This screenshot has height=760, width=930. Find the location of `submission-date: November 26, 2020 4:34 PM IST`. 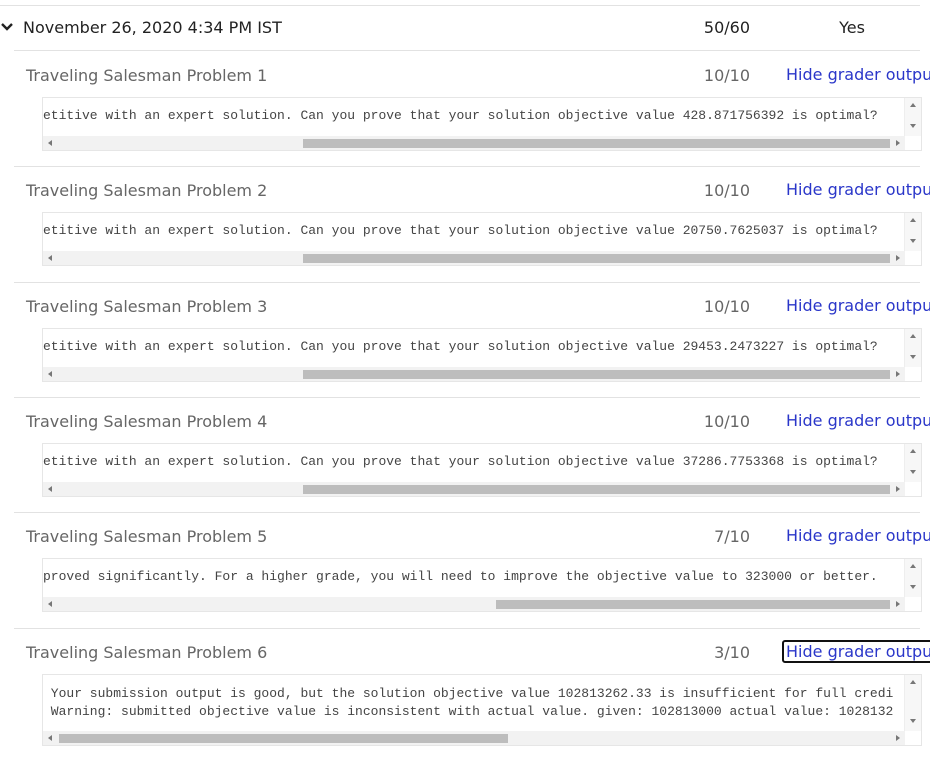

submission-date: November 26, 2020 4:34 PM IST is located at coordinates (152, 27).